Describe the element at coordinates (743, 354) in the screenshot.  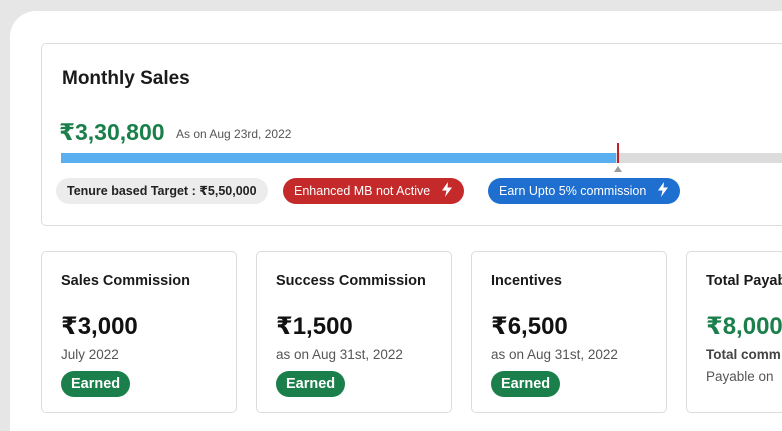
I see `card-subtitle: Total comm` at that location.